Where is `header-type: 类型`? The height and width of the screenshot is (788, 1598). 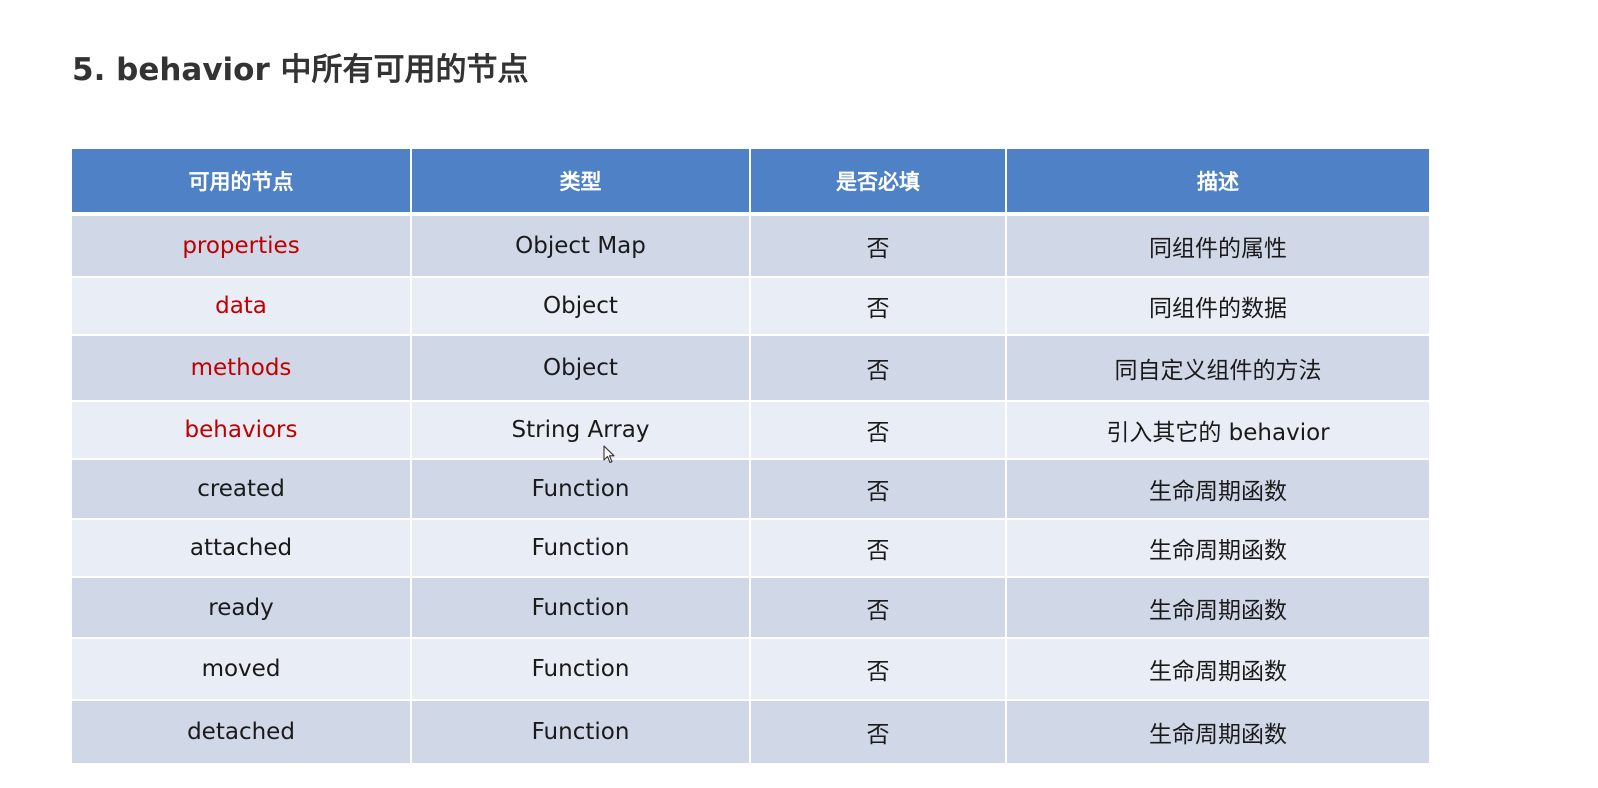
header-type: 类型 is located at coordinates (581, 182).